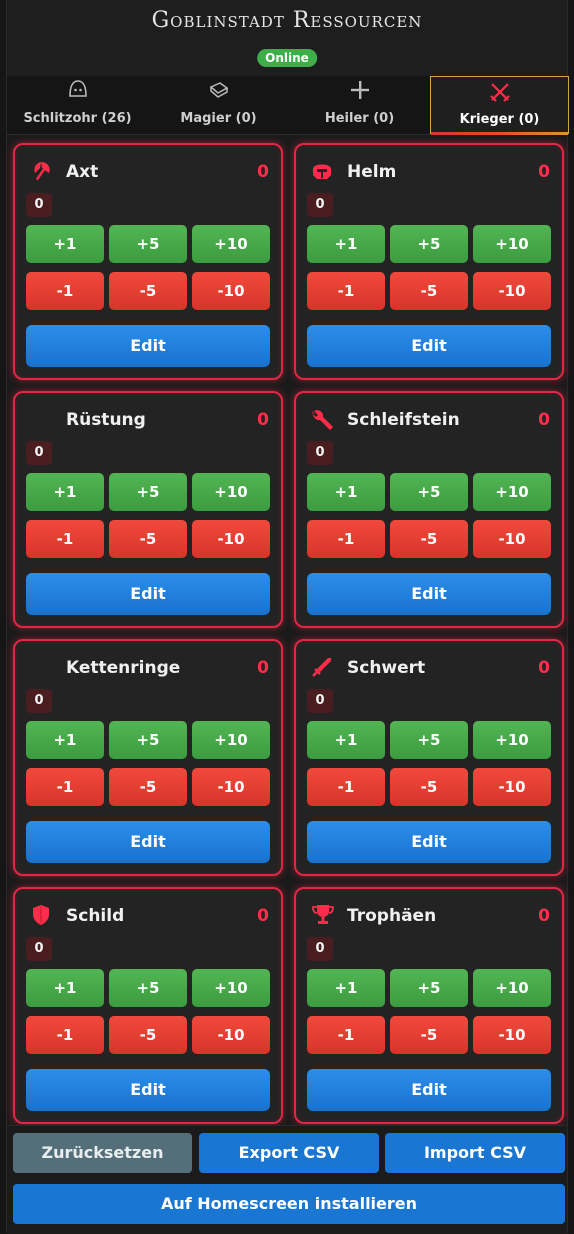  What do you see at coordinates (95, 916) in the screenshot?
I see `resource-name: Schild` at bounding box center [95, 916].